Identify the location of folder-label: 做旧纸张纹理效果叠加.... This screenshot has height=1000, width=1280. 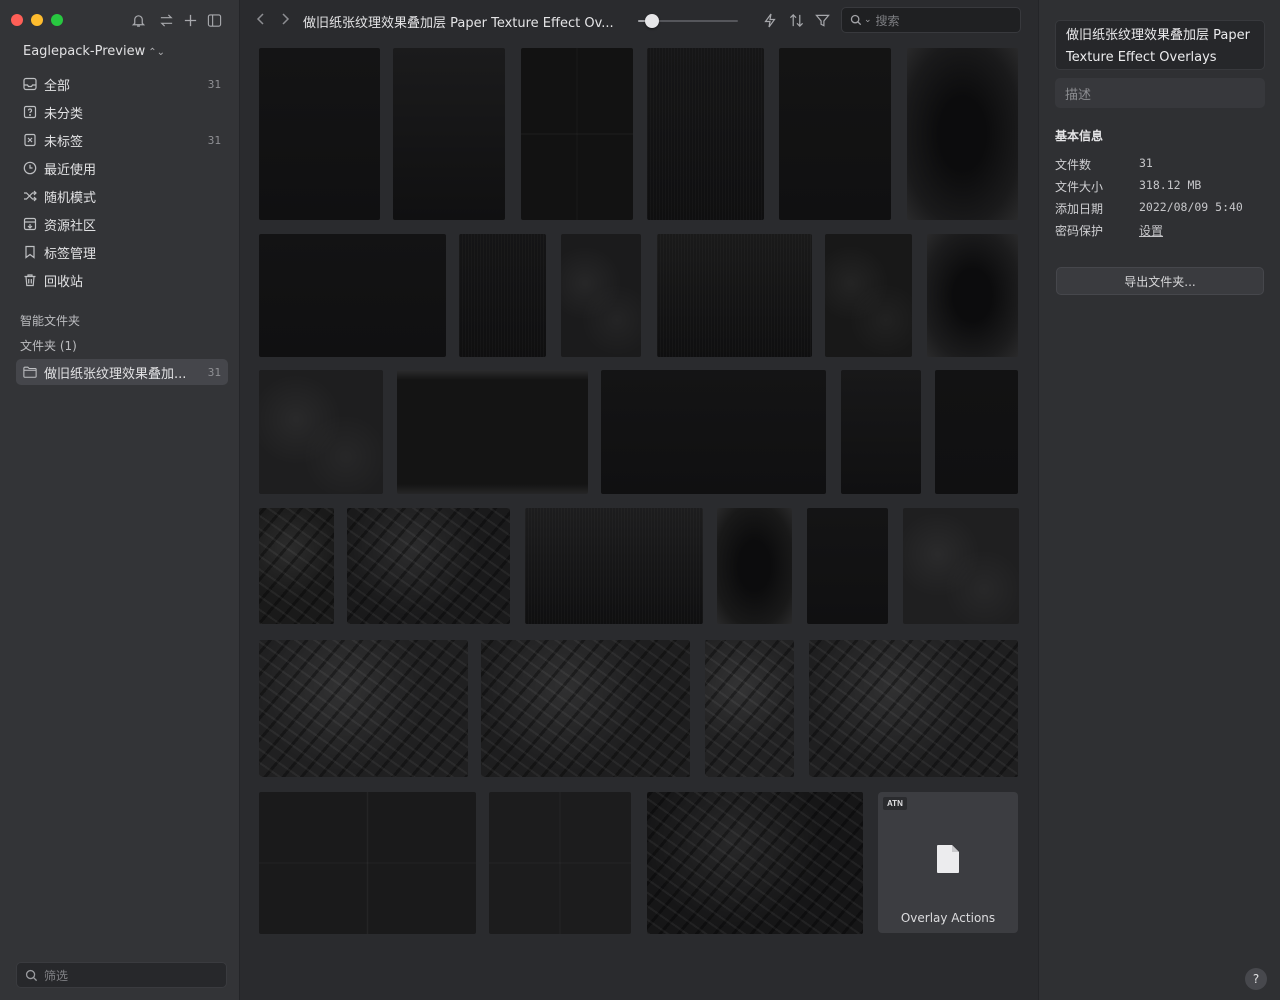
(115, 374).